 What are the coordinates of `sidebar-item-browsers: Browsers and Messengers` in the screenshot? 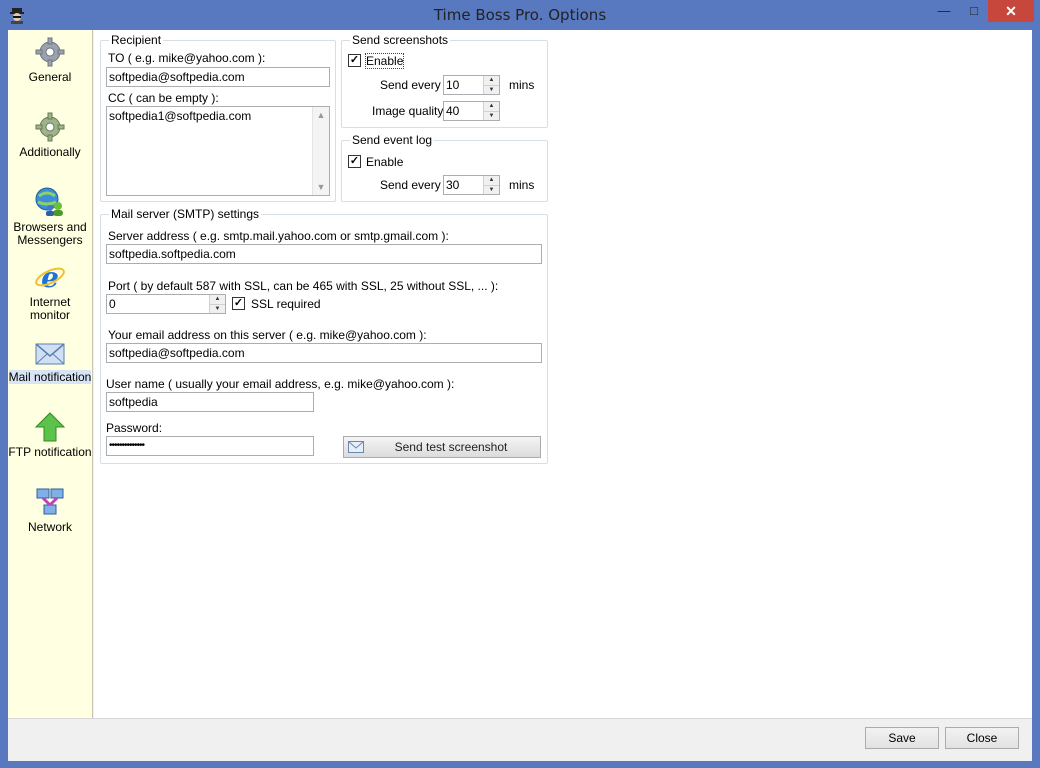 It's located at (50, 216).